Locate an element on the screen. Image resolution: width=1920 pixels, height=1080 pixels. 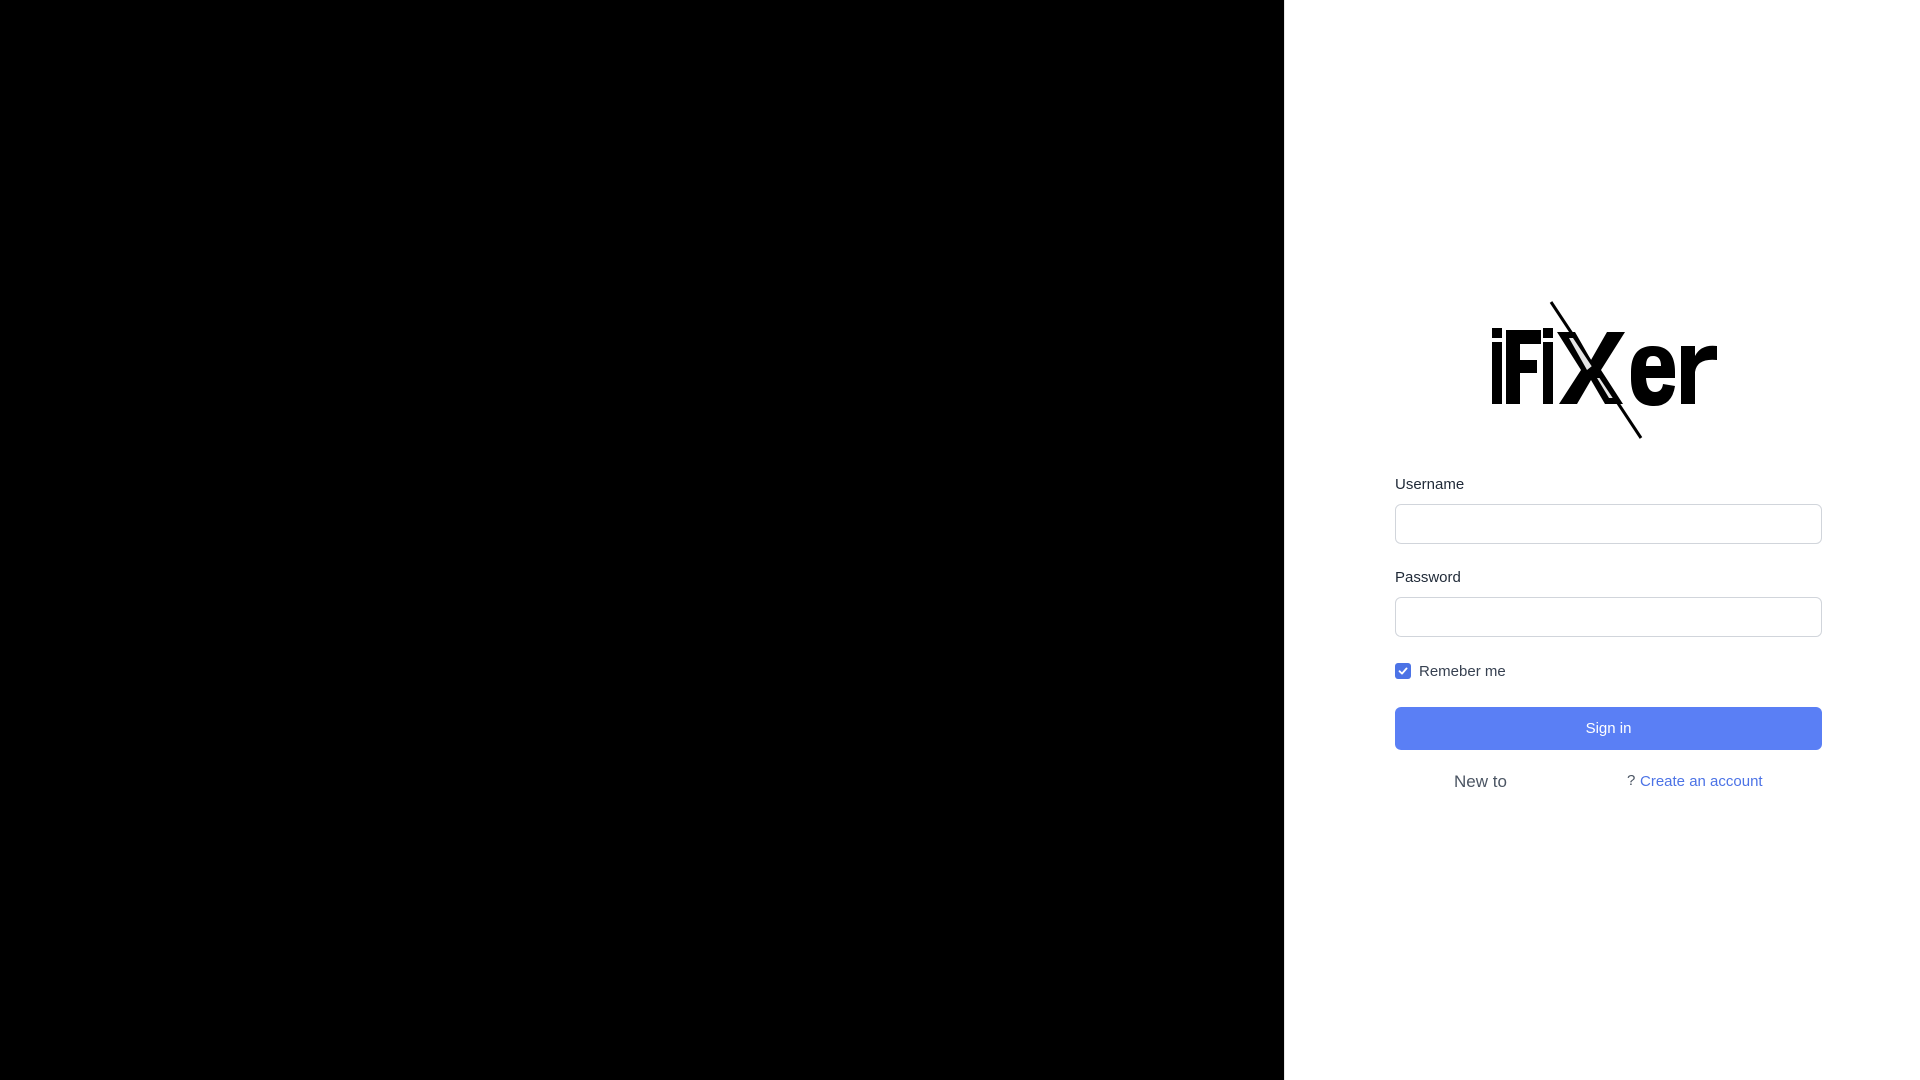
username-input is located at coordinates (1608, 524).